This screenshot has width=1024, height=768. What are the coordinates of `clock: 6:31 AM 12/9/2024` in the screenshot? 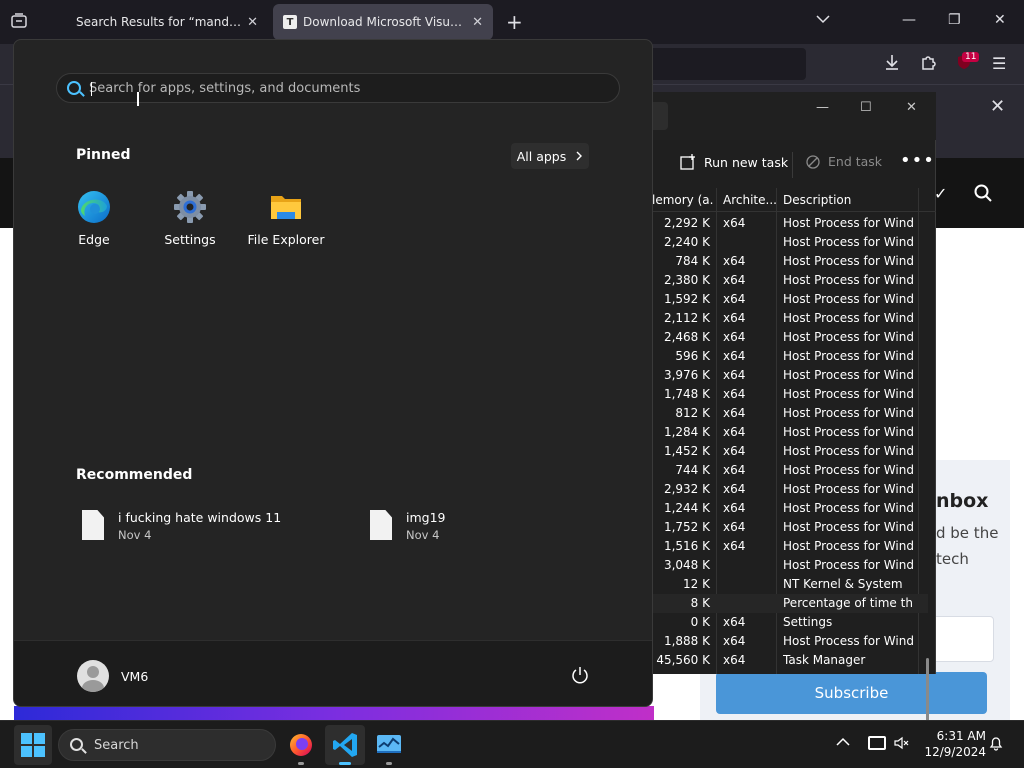 It's located at (943, 744).